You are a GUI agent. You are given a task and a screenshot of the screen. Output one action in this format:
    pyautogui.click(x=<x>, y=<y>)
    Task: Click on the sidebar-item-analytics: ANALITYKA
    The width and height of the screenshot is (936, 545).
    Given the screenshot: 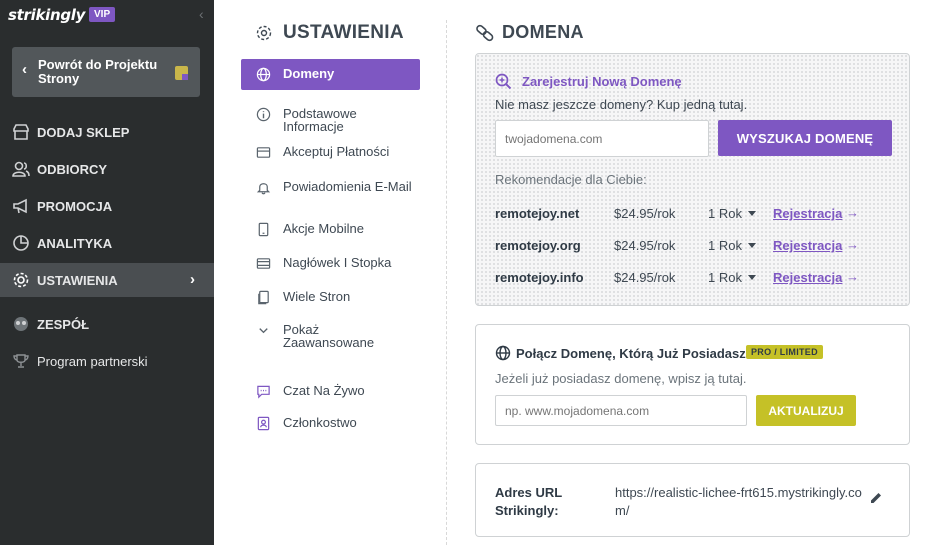 What is the action you would take?
    pyautogui.click(x=107, y=243)
    